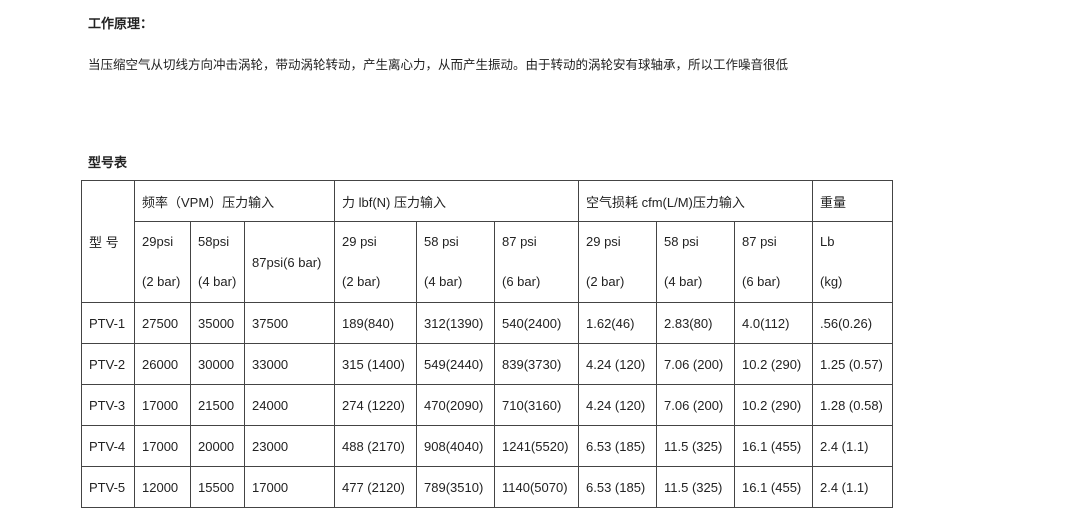  I want to click on table-cell: 540(2400), so click(536, 323).